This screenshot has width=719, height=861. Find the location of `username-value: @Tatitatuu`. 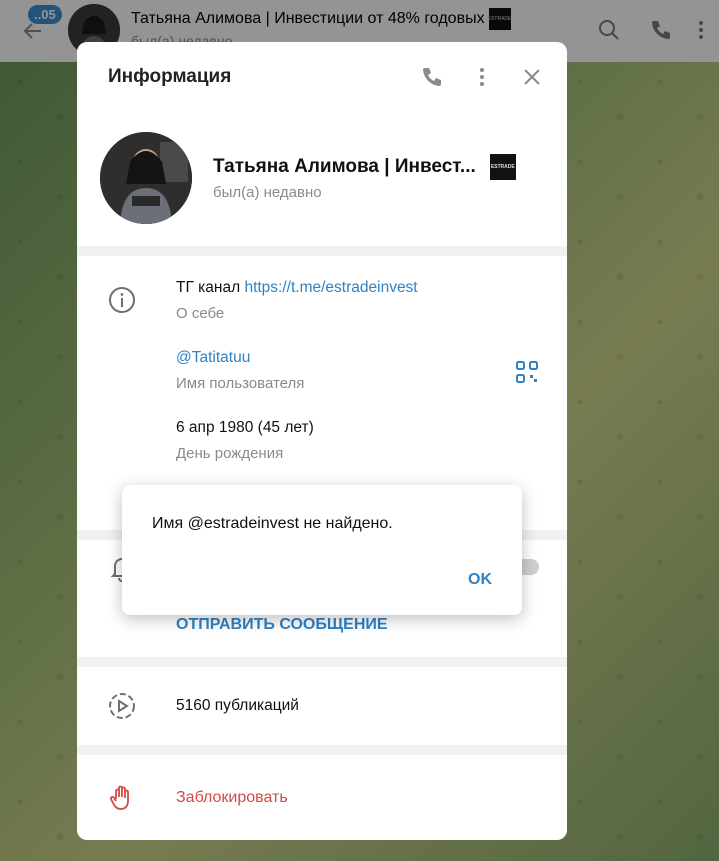

username-value: @Tatitatuu is located at coordinates (213, 358).